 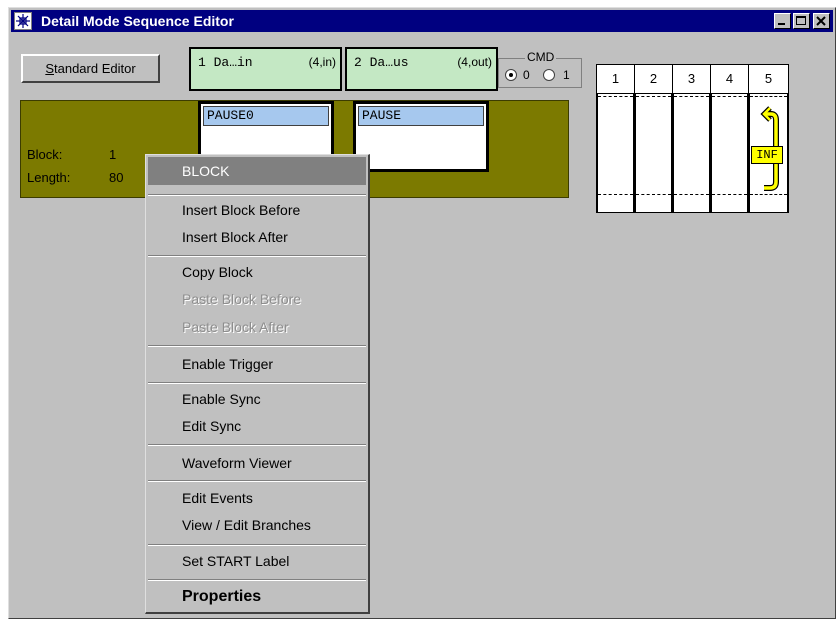 I want to click on menu-item-enable-trigger: Enable Trigger, so click(x=257, y=364).